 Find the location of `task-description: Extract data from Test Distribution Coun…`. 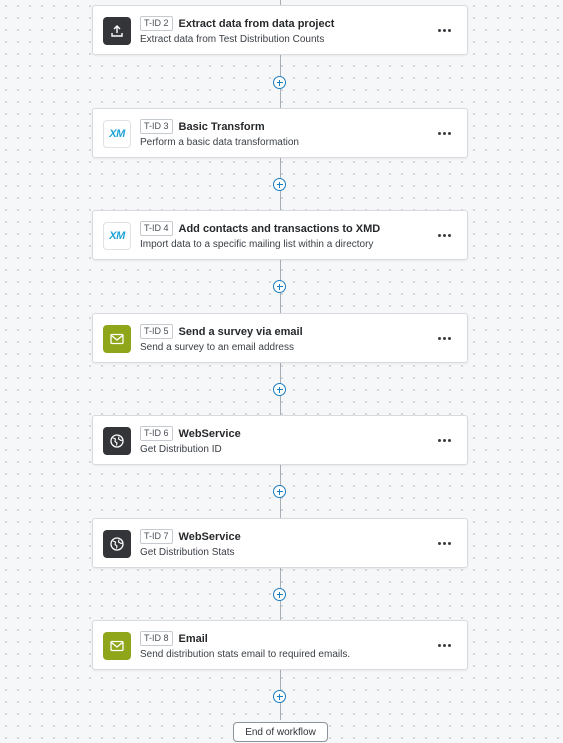

task-description: Extract data from Test Distribution Coun… is located at coordinates (232, 39).